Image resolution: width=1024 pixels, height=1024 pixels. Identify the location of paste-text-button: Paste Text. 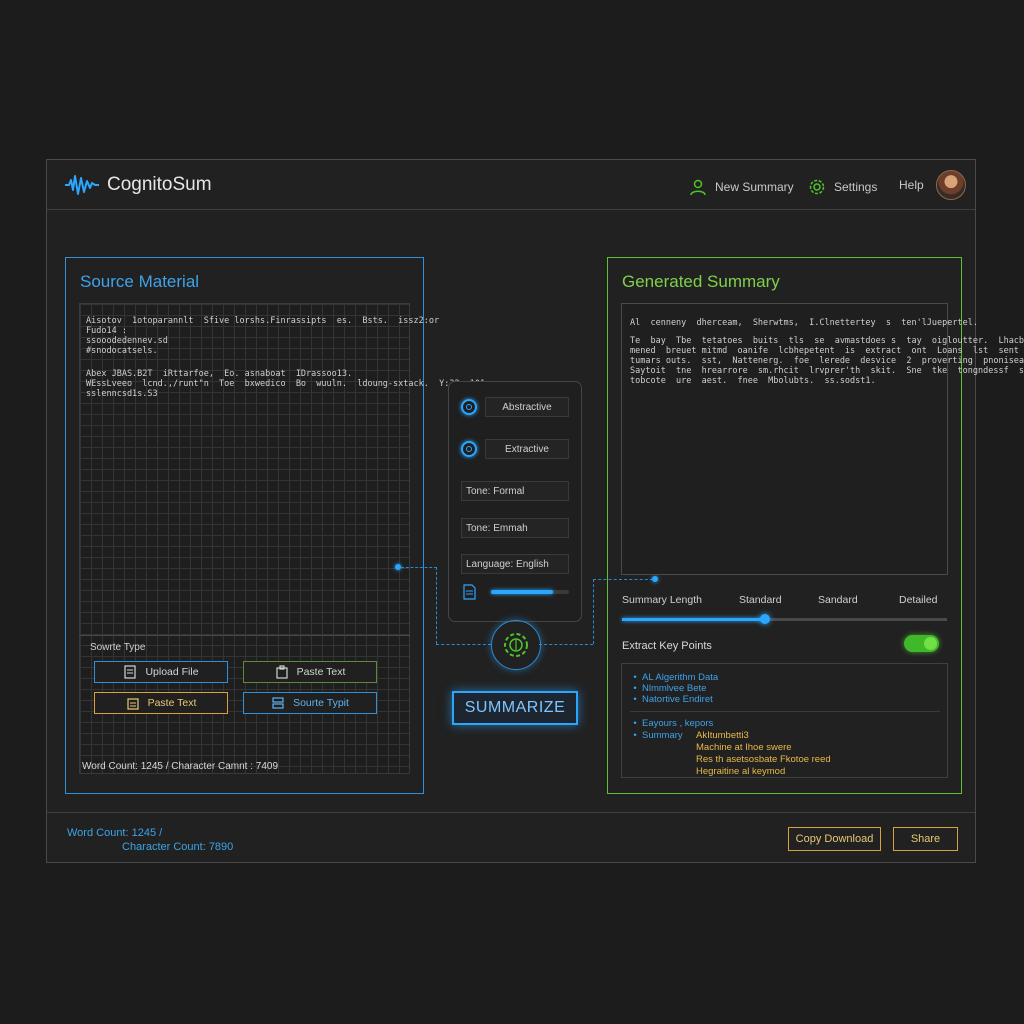
(310, 672).